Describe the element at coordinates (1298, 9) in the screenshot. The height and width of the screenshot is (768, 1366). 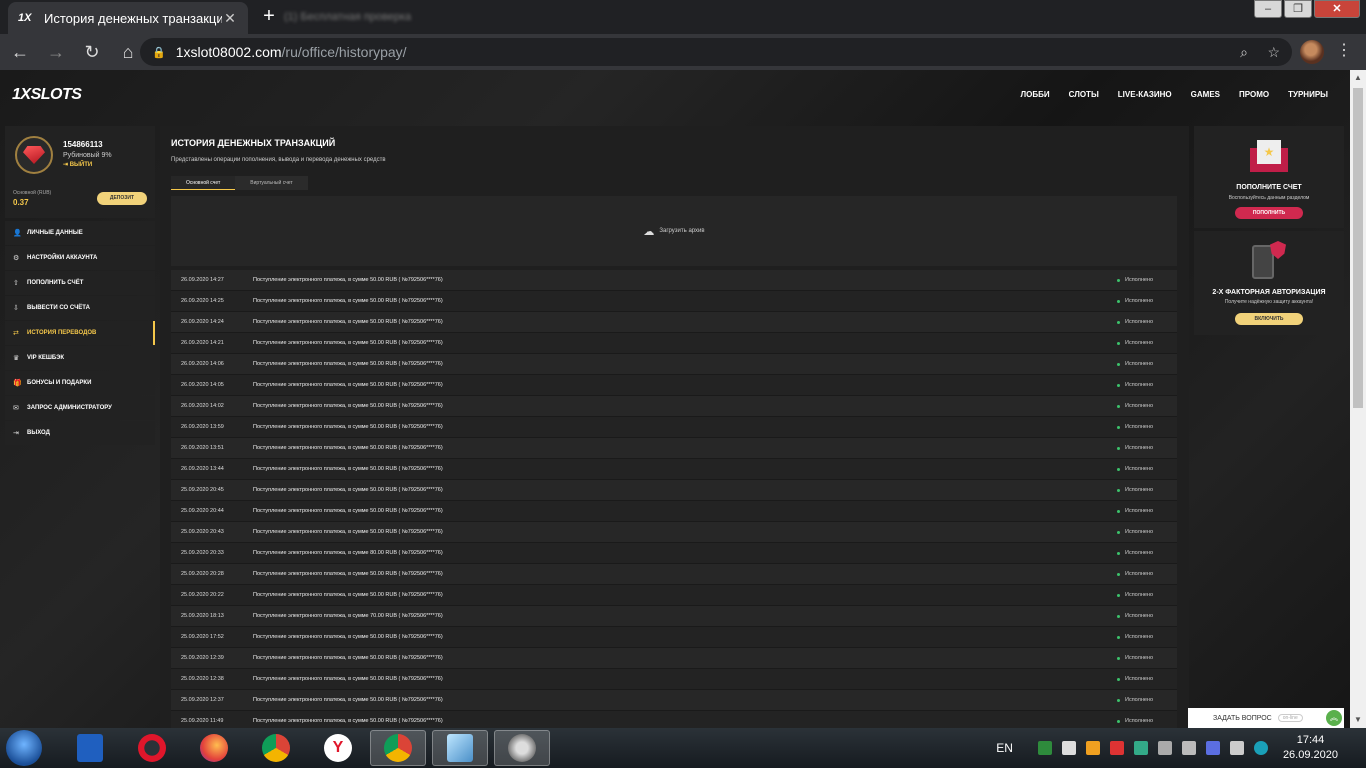
I see `restore-button: ❐` at that location.